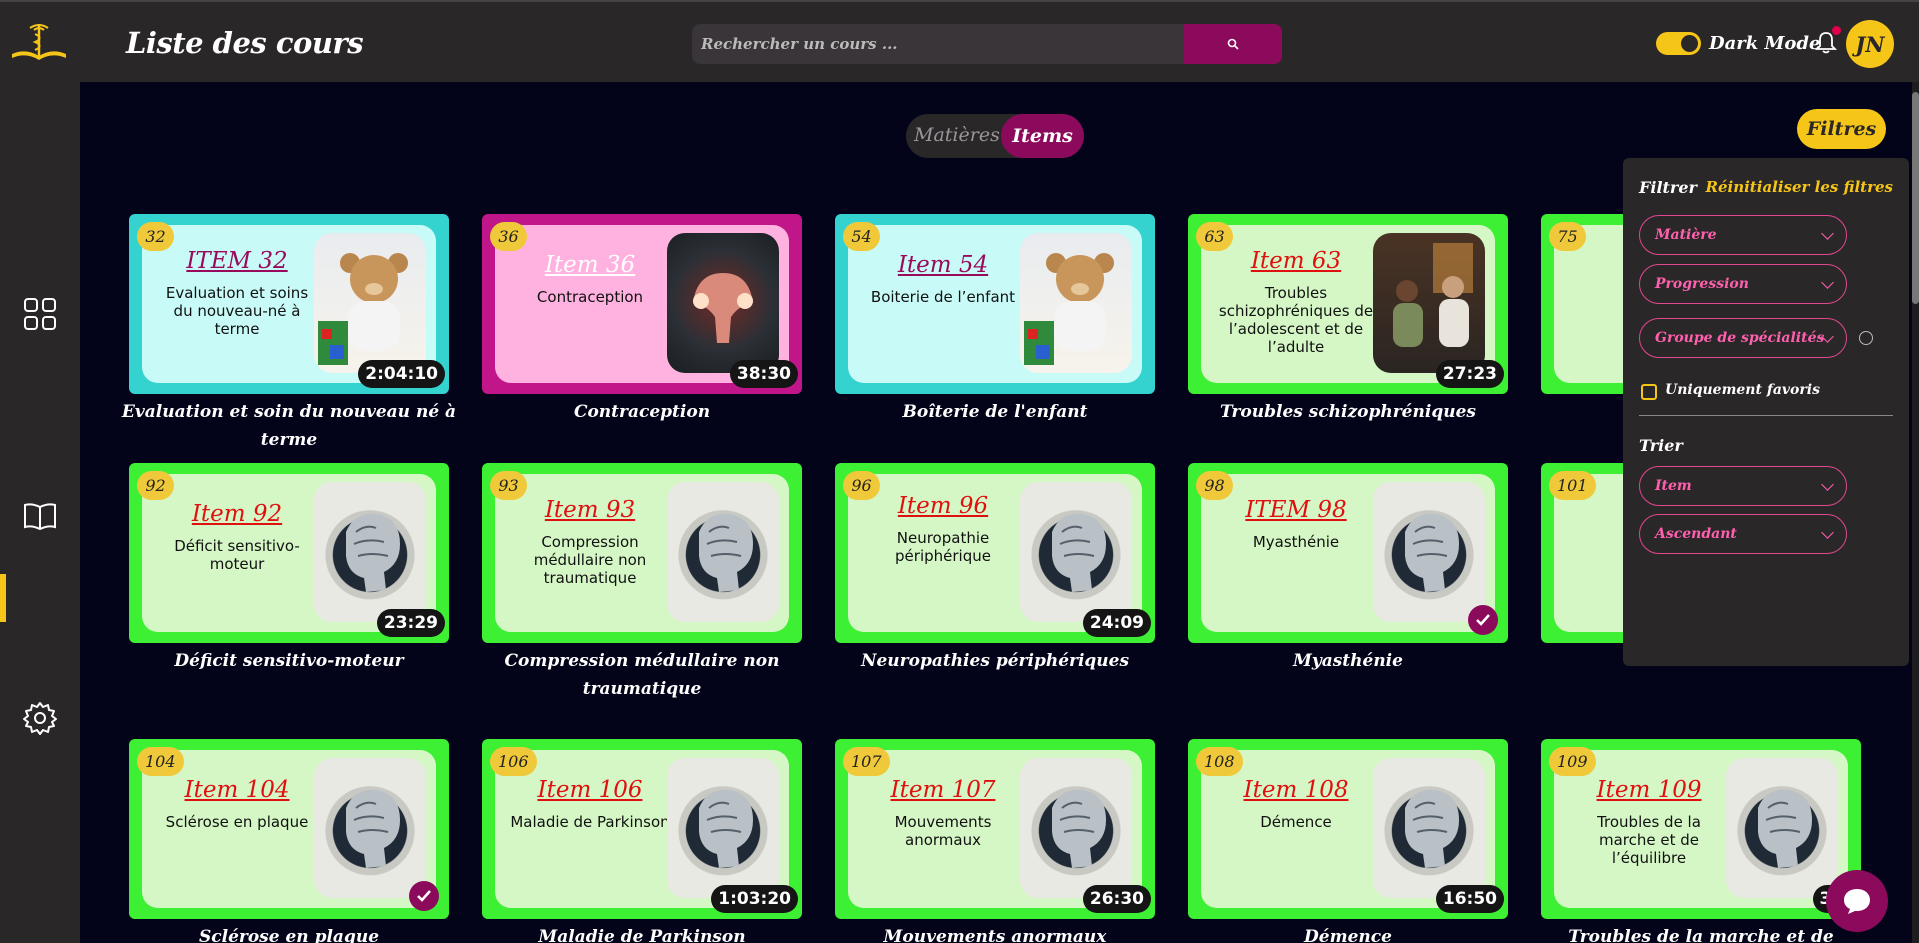 The width and height of the screenshot is (1919, 943). Describe the element at coordinates (245, 43) in the screenshot. I see `page-title: Liste des cours` at that location.